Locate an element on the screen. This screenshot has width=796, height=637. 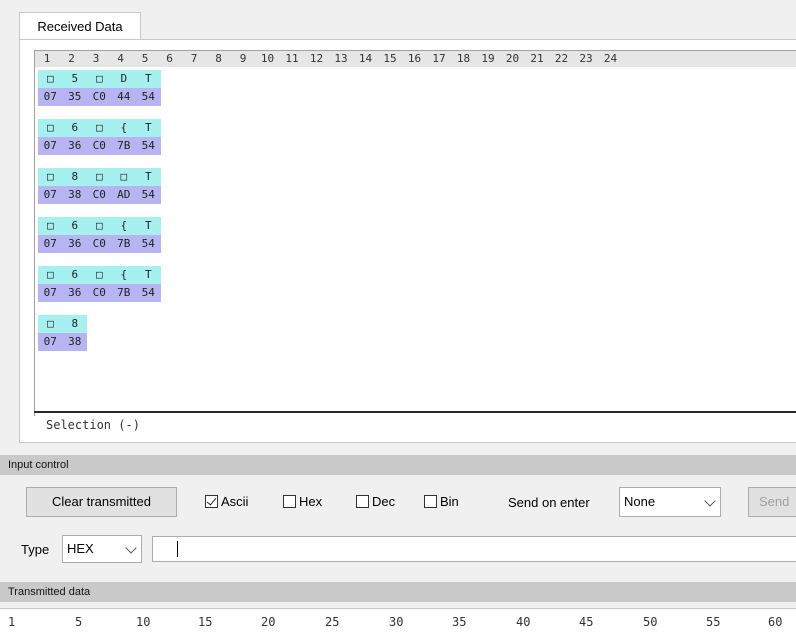
send-on-enter-label: Send on enter is located at coordinates (549, 502).